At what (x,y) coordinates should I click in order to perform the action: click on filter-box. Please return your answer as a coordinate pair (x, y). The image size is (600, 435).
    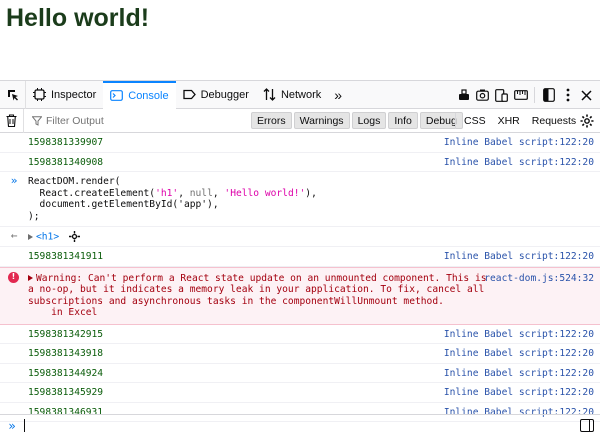
    Looking at the image, I should click on (134, 120).